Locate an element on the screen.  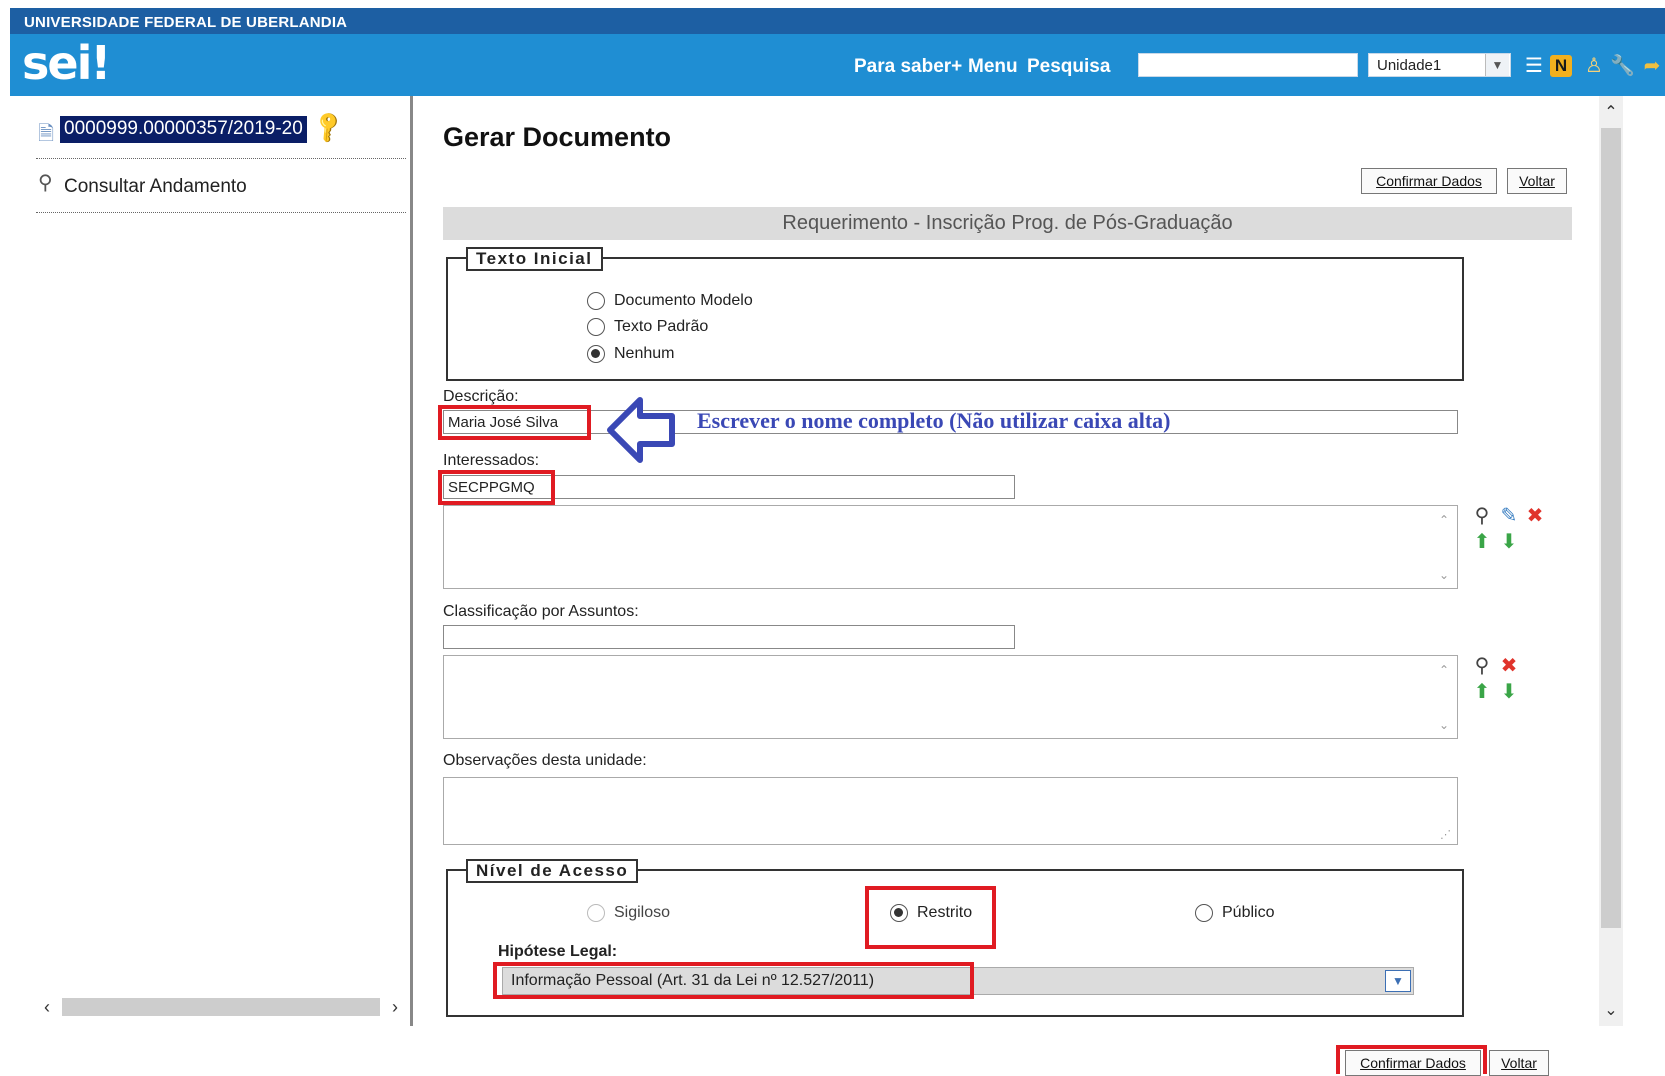
menu-link: Menu is located at coordinates (993, 67).